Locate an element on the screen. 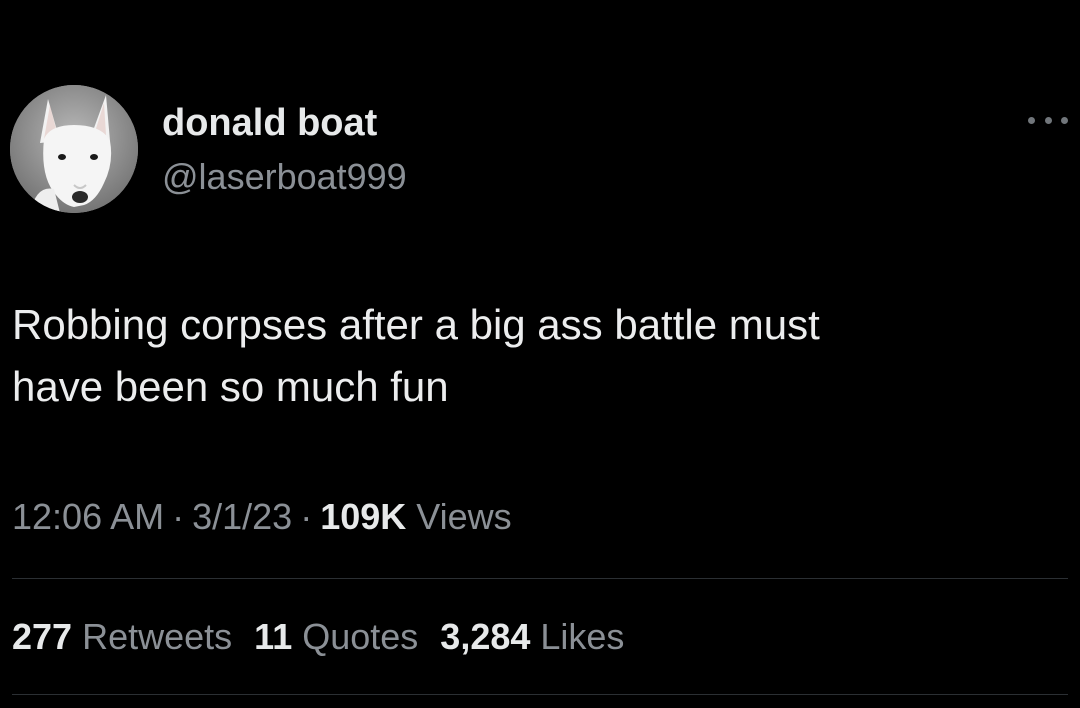 The height and width of the screenshot is (708, 1080). more-options-icon is located at coordinates (1048, 120).